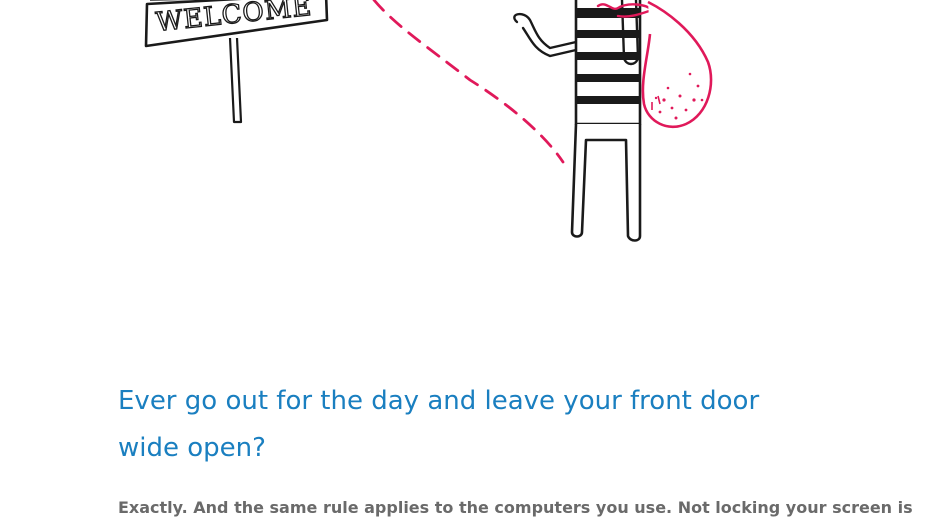 Image resolution: width=940 pixels, height=529 pixels. Describe the element at coordinates (468, 82) in the screenshot. I see `dashed-trail` at that location.